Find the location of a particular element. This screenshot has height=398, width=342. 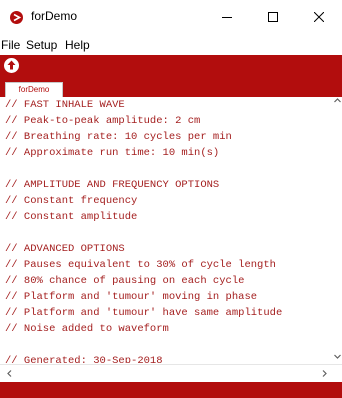

menu-file: File is located at coordinates (10, 45).